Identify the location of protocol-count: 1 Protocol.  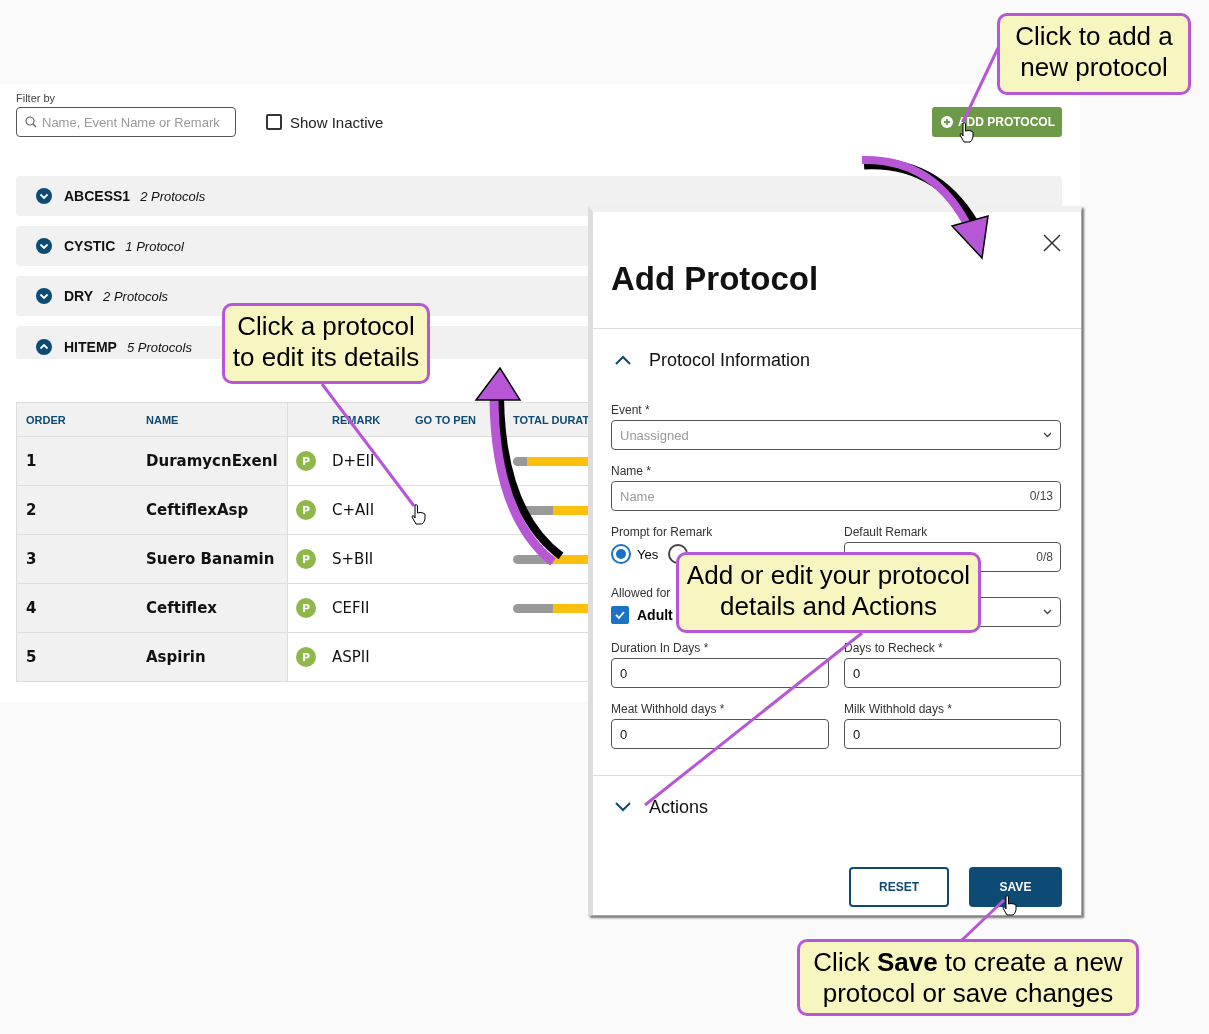
(154, 246).